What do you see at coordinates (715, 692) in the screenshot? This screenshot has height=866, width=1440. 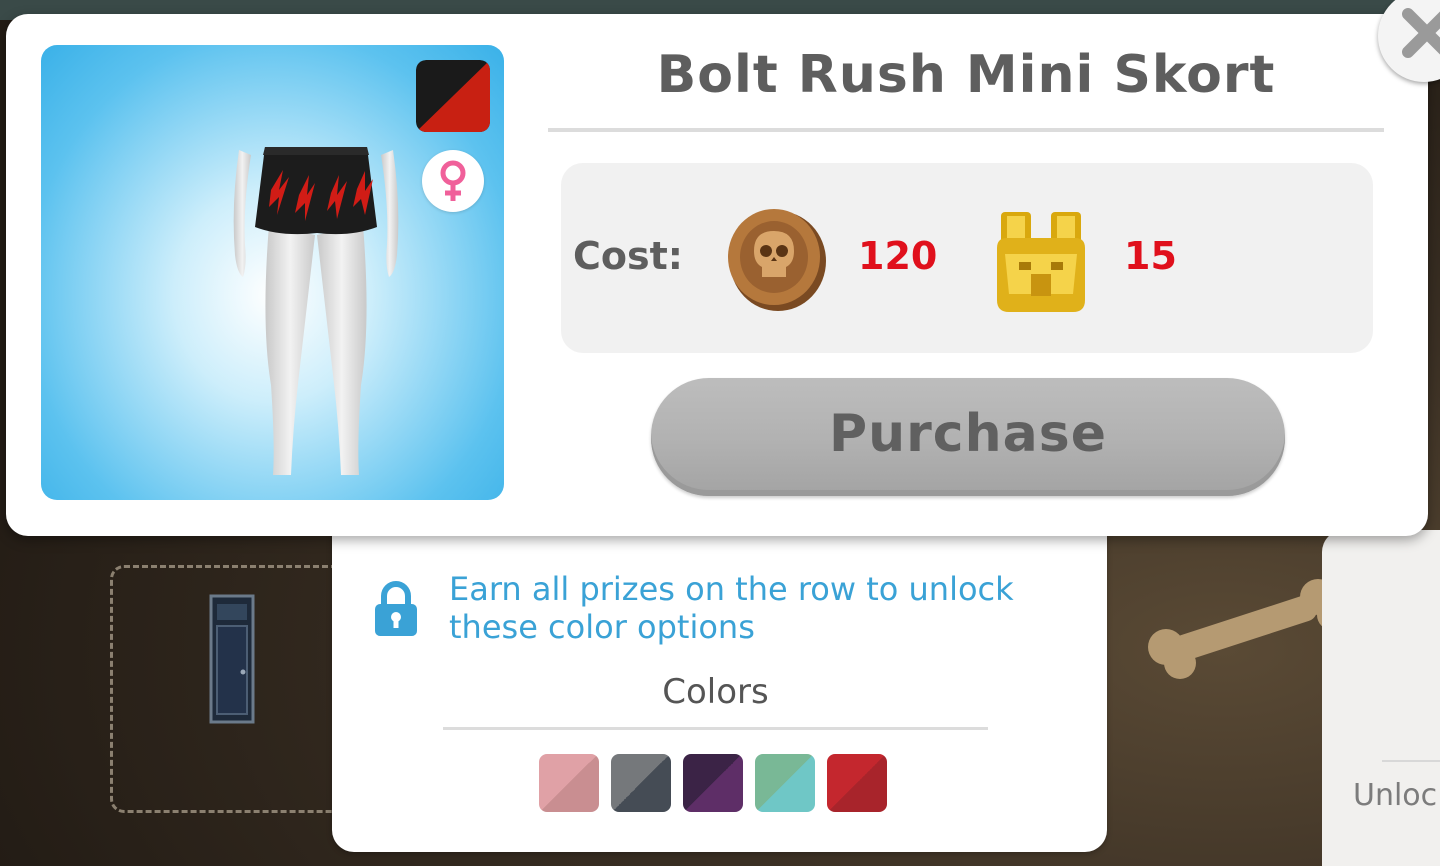 I see `colors-heading: Colors` at bounding box center [715, 692].